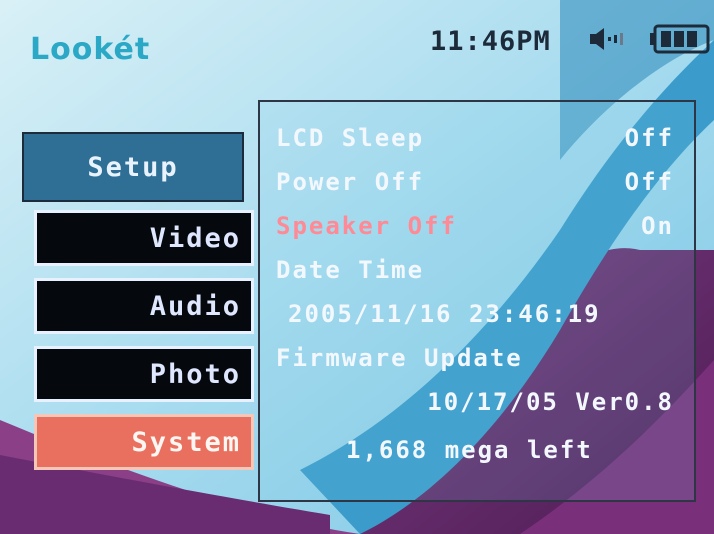 This screenshot has width=714, height=534. Describe the element at coordinates (350, 138) in the screenshot. I see `lcd-sleep-label: LCD Sleep` at that location.